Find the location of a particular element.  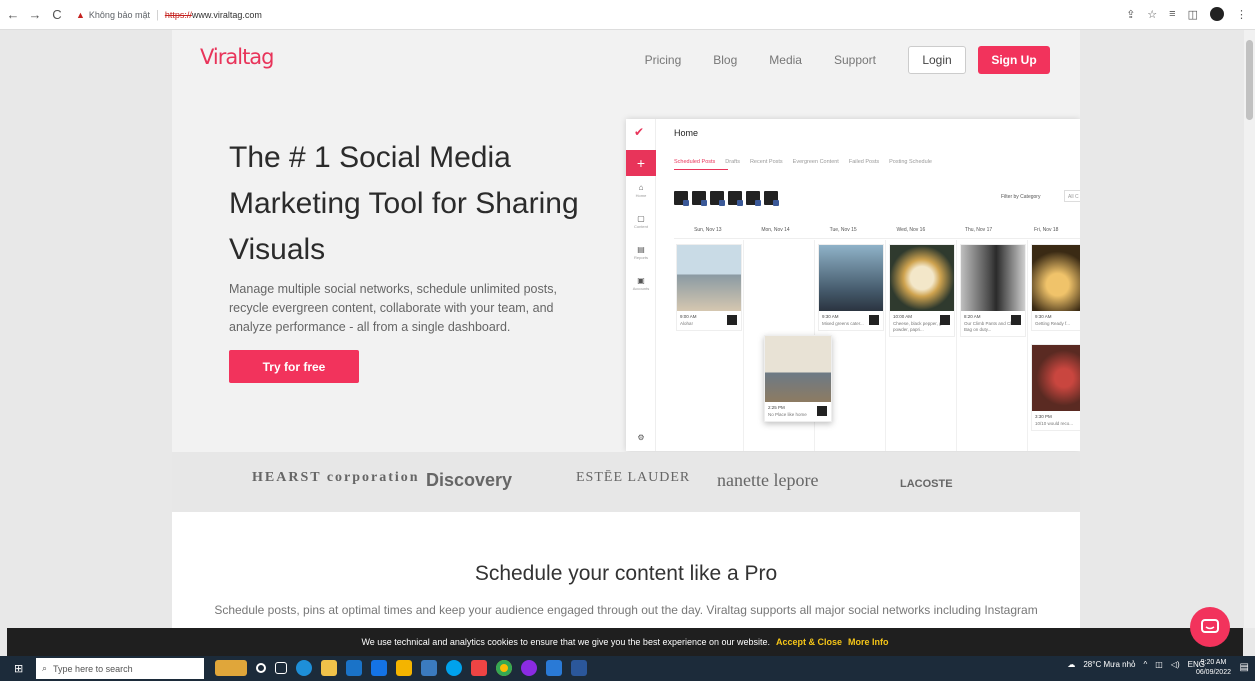

store-icon is located at coordinates (354, 668).